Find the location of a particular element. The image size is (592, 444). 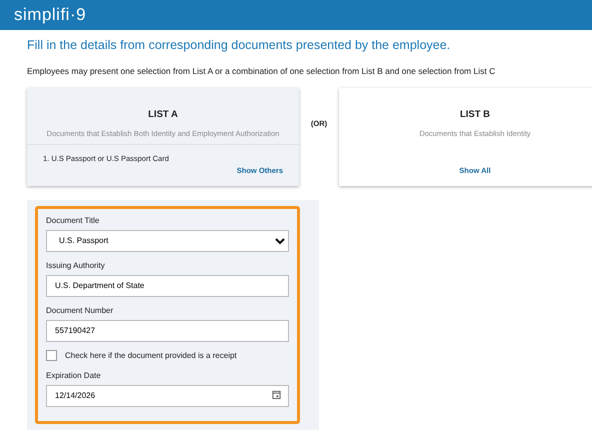

field-label: Issuing Authority is located at coordinates (76, 266).